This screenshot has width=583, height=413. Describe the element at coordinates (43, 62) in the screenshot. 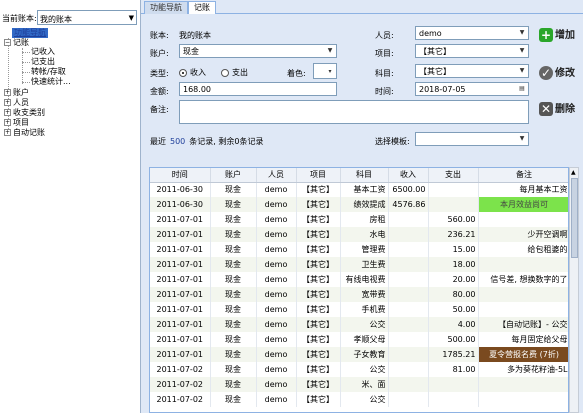

I see `tree-item-expense: 记支出` at that location.